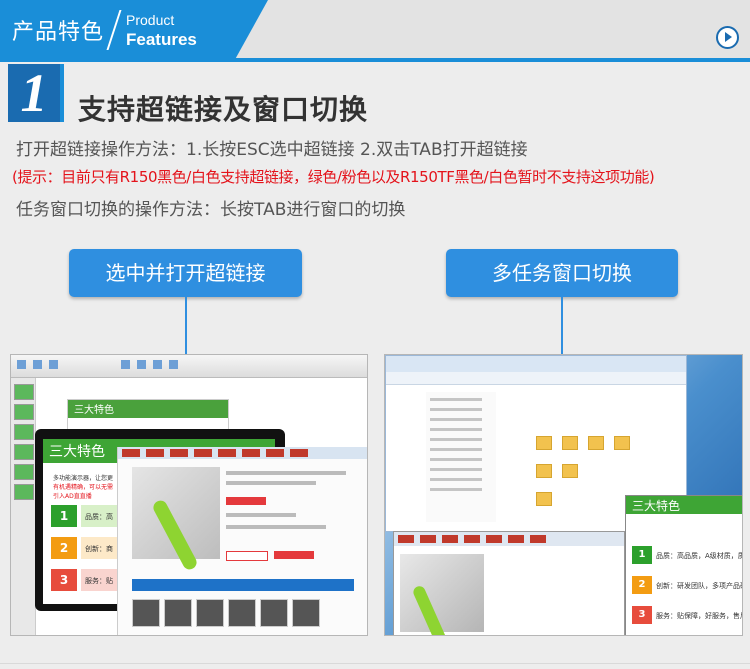 The width and height of the screenshot is (750, 669). What do you see at coordinates (77, 452) in the screenshot?
I see `tablet-slide-title: 三大特色` at bounding box center [77, 452].